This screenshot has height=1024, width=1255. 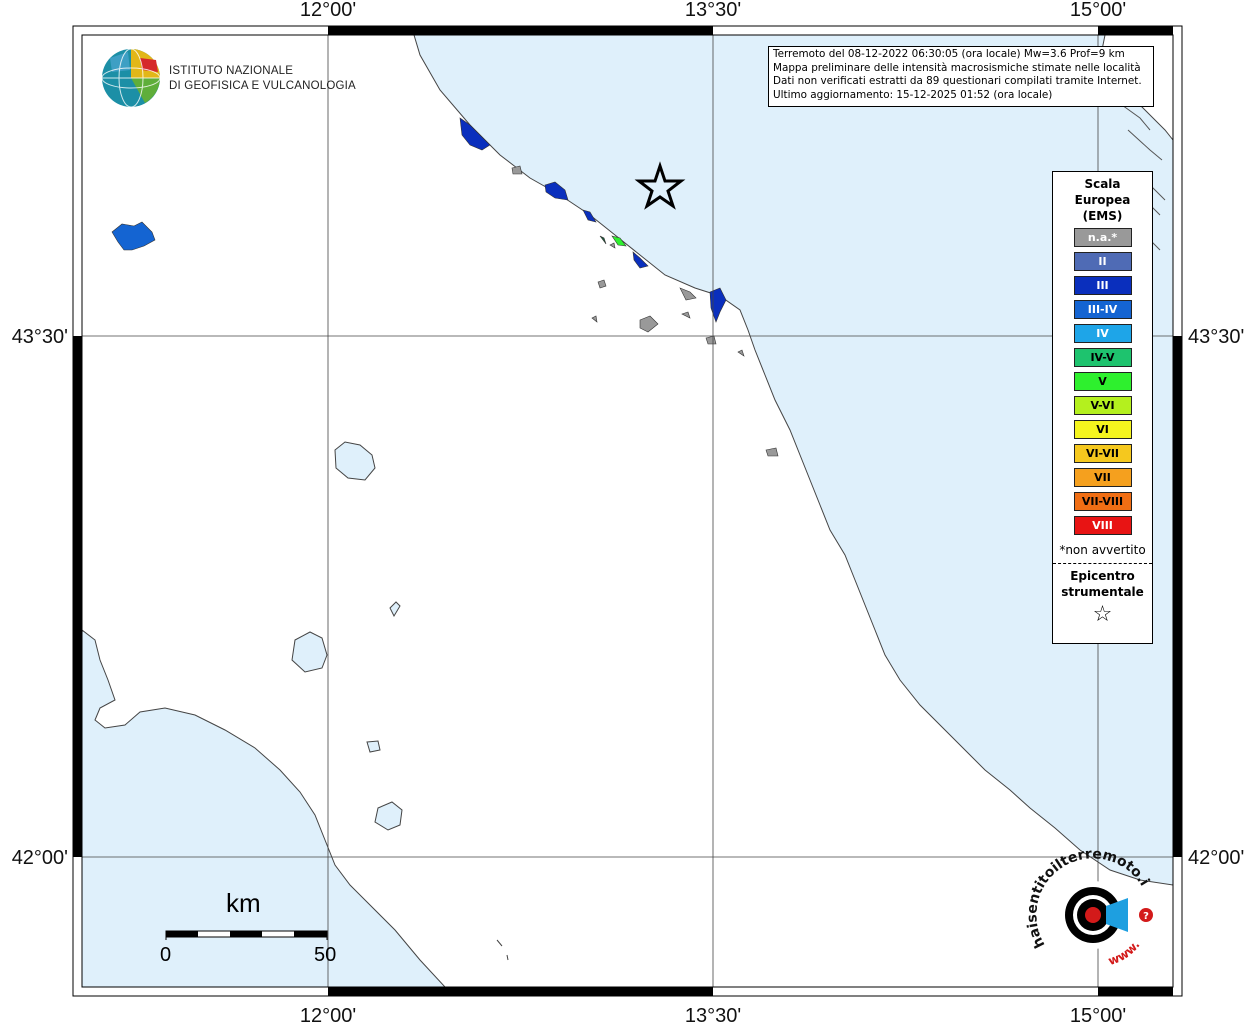 I want to click on legend-item: III-IV, so click(x=1102, y=309).